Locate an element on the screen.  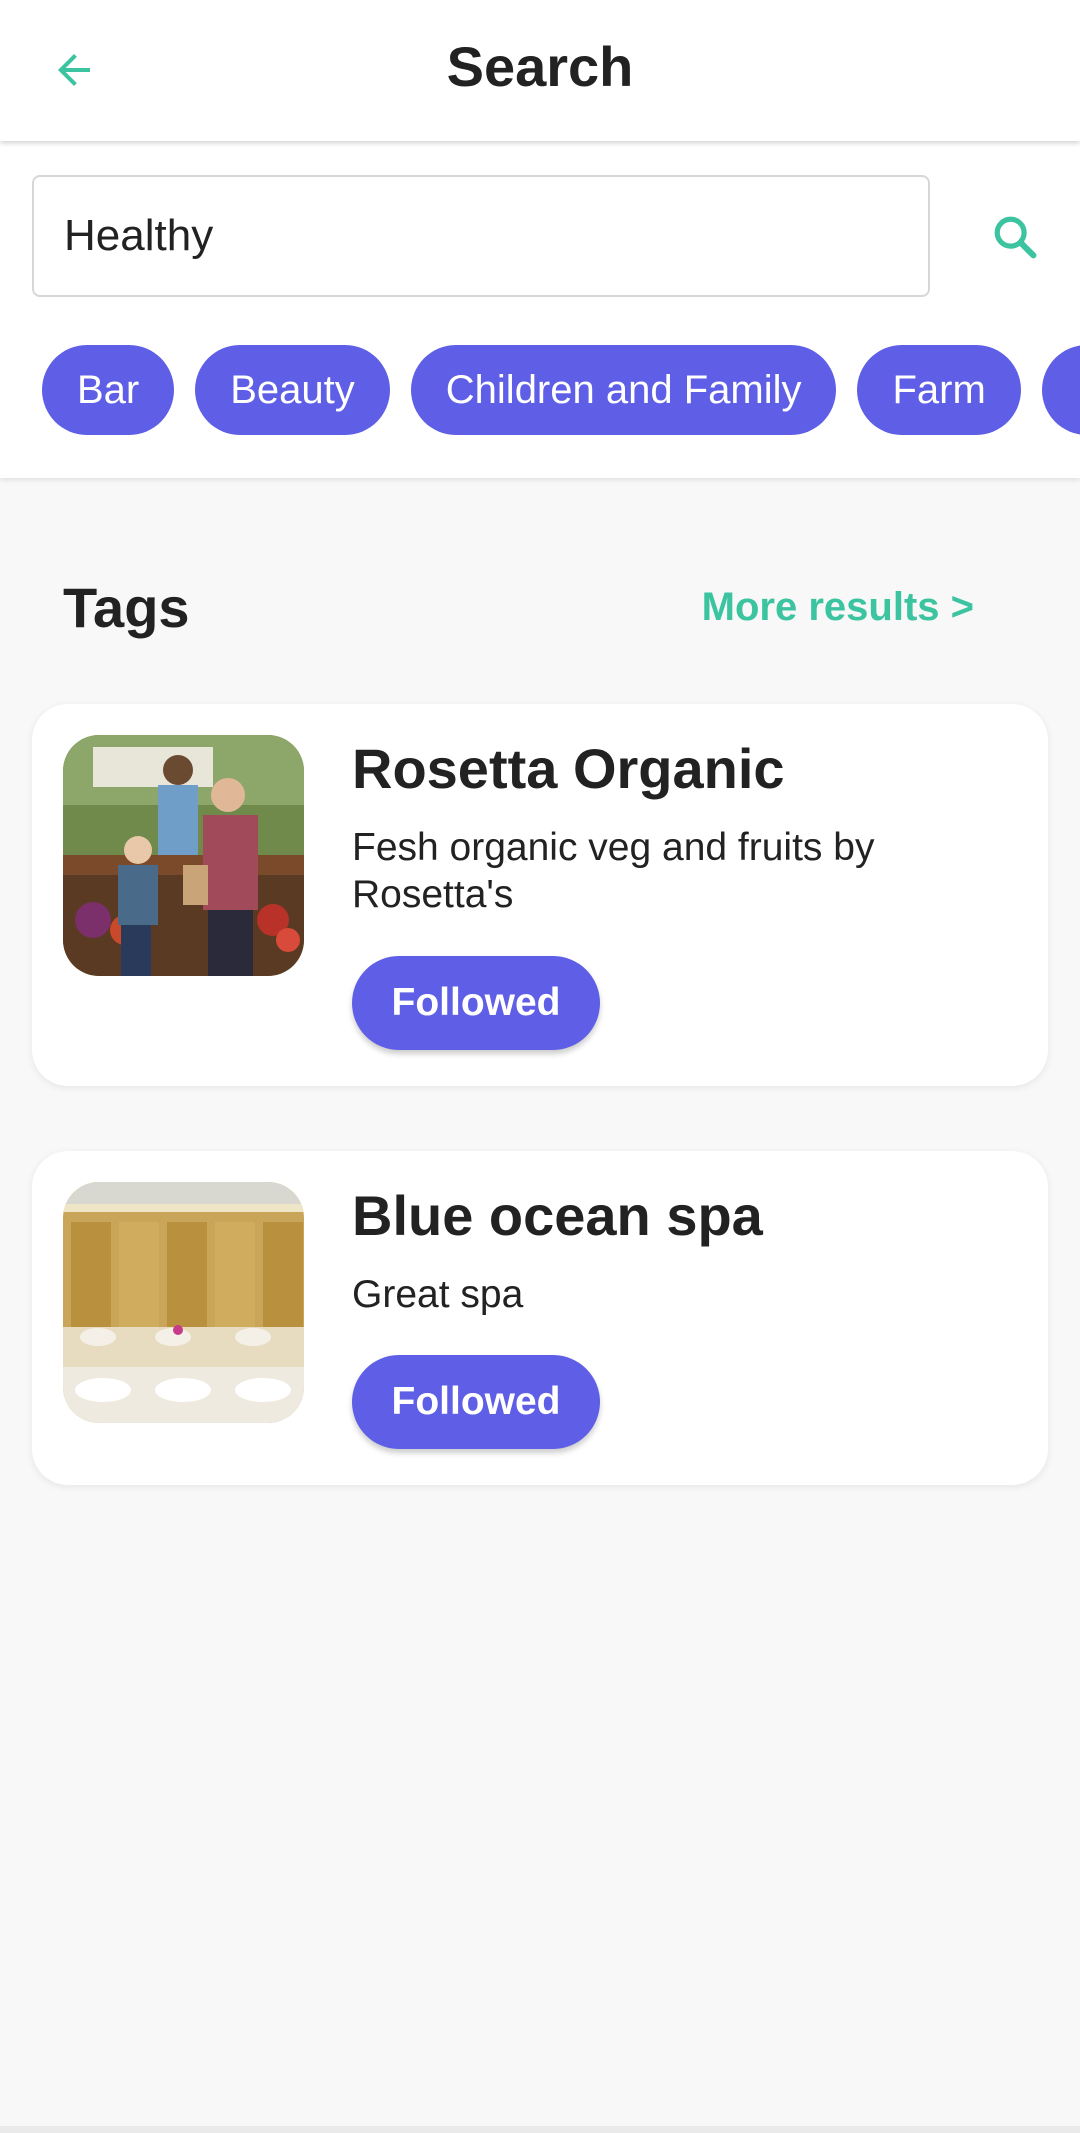
search-icon is located at coordinates (1015, 239).